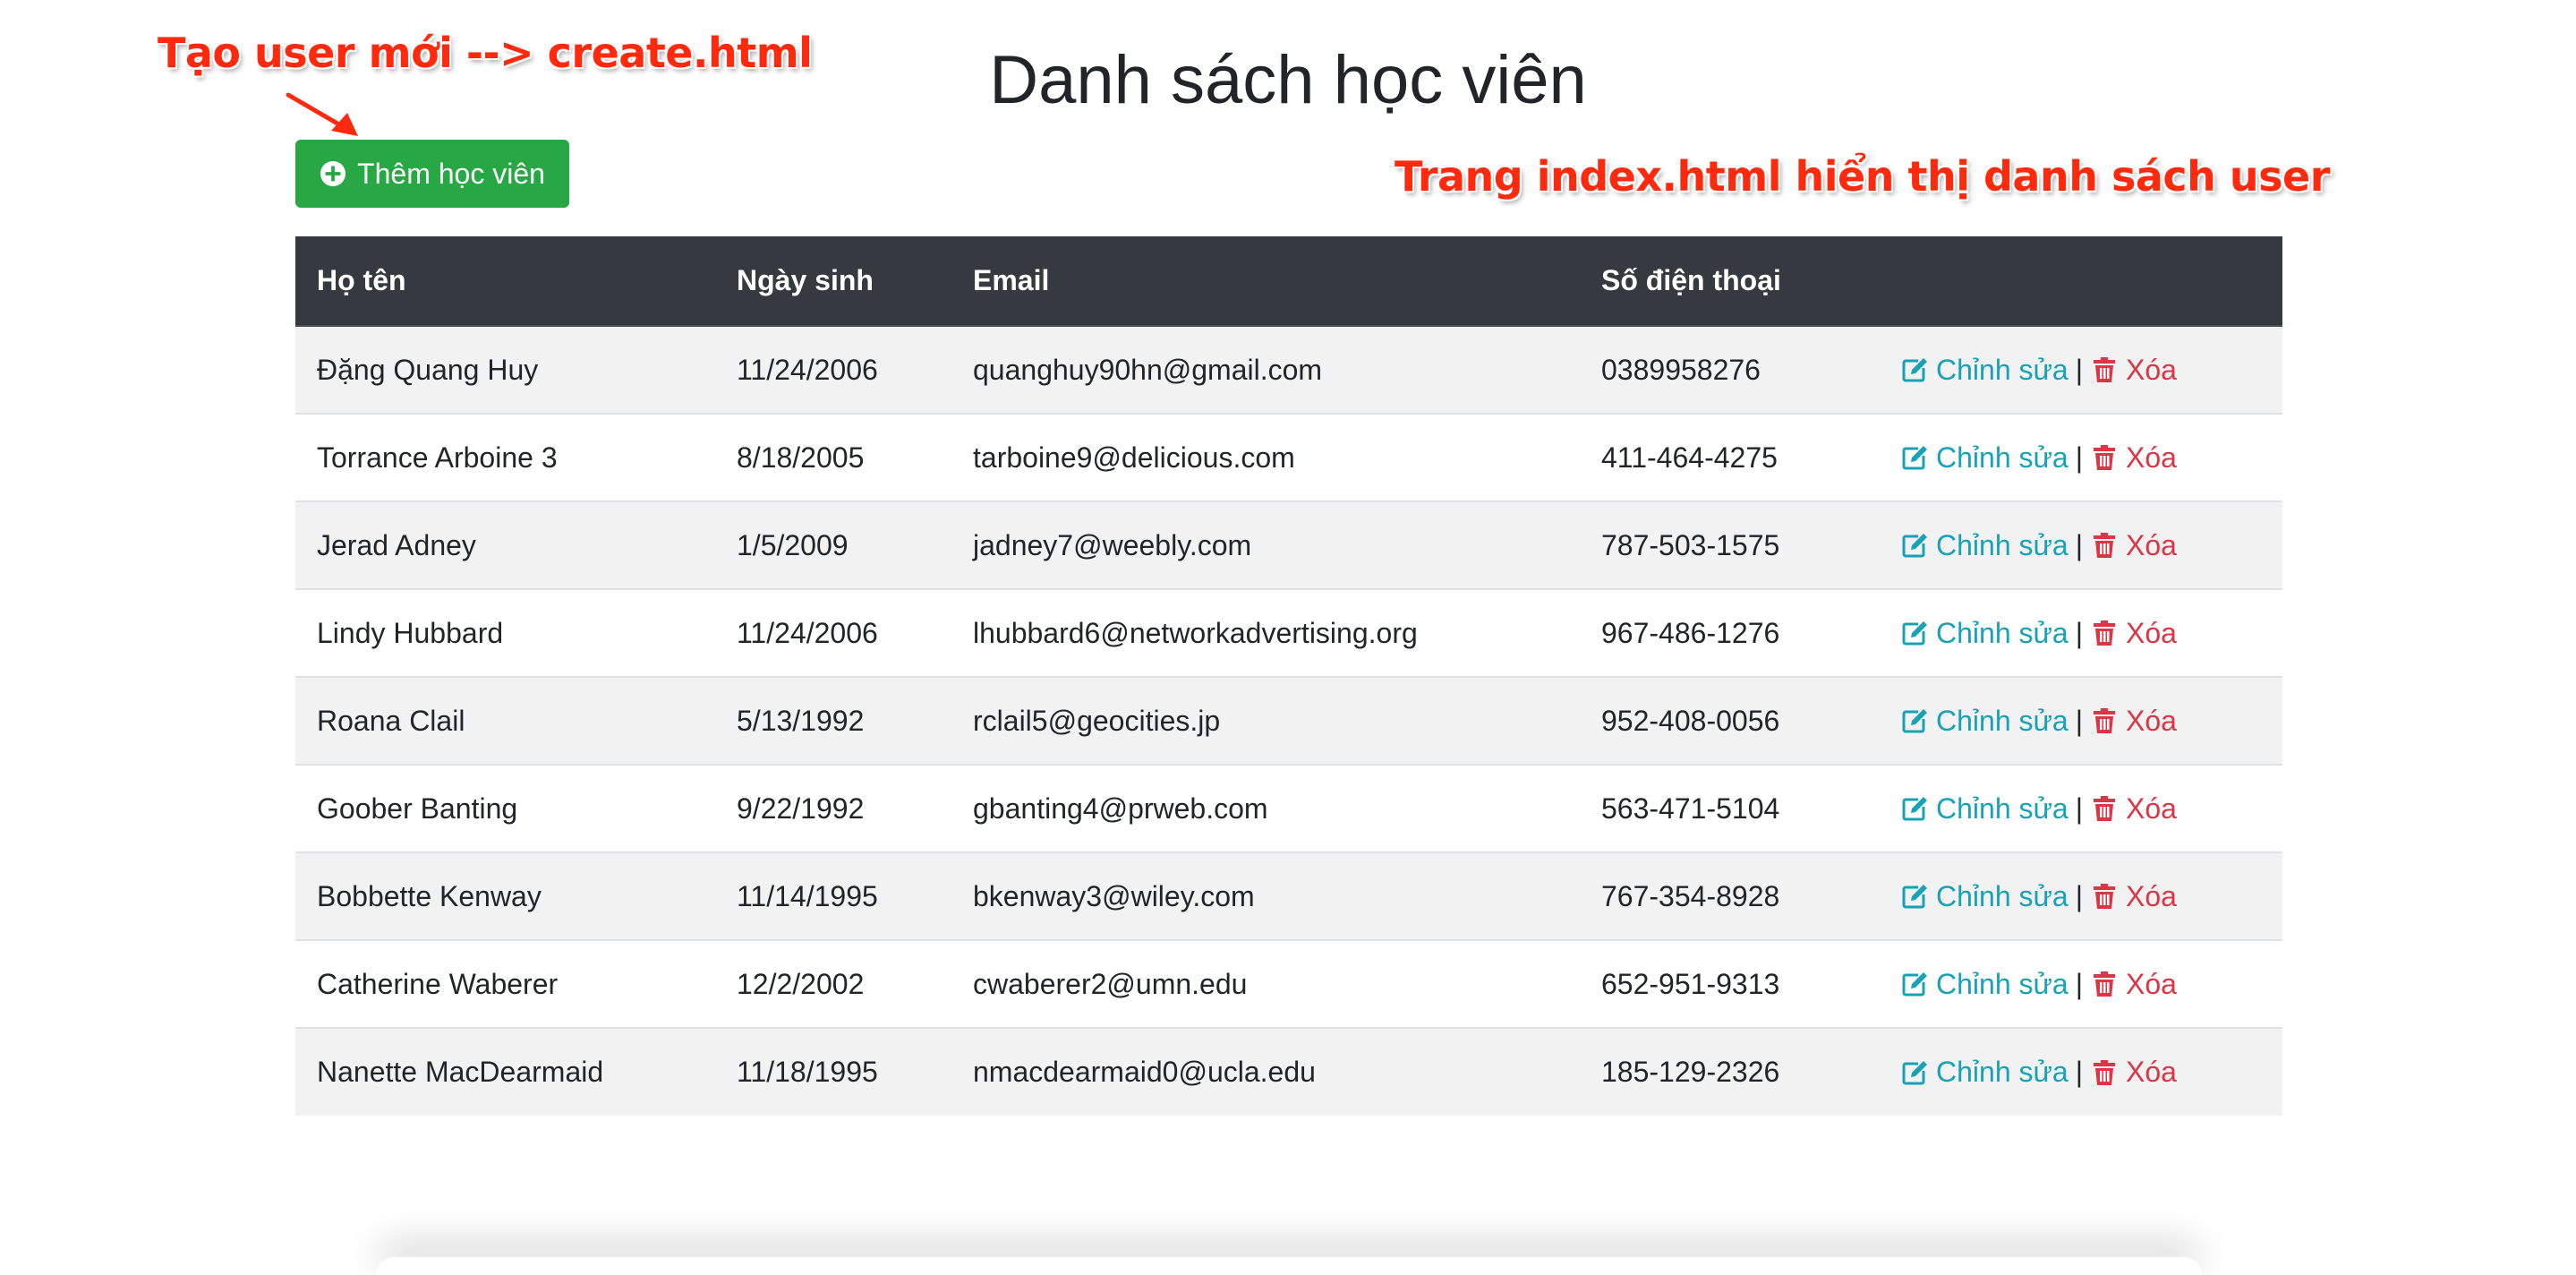 The image size is (2576, 1275). I want to click on cell-phone: 967-486-1276, so click(1690, 632).